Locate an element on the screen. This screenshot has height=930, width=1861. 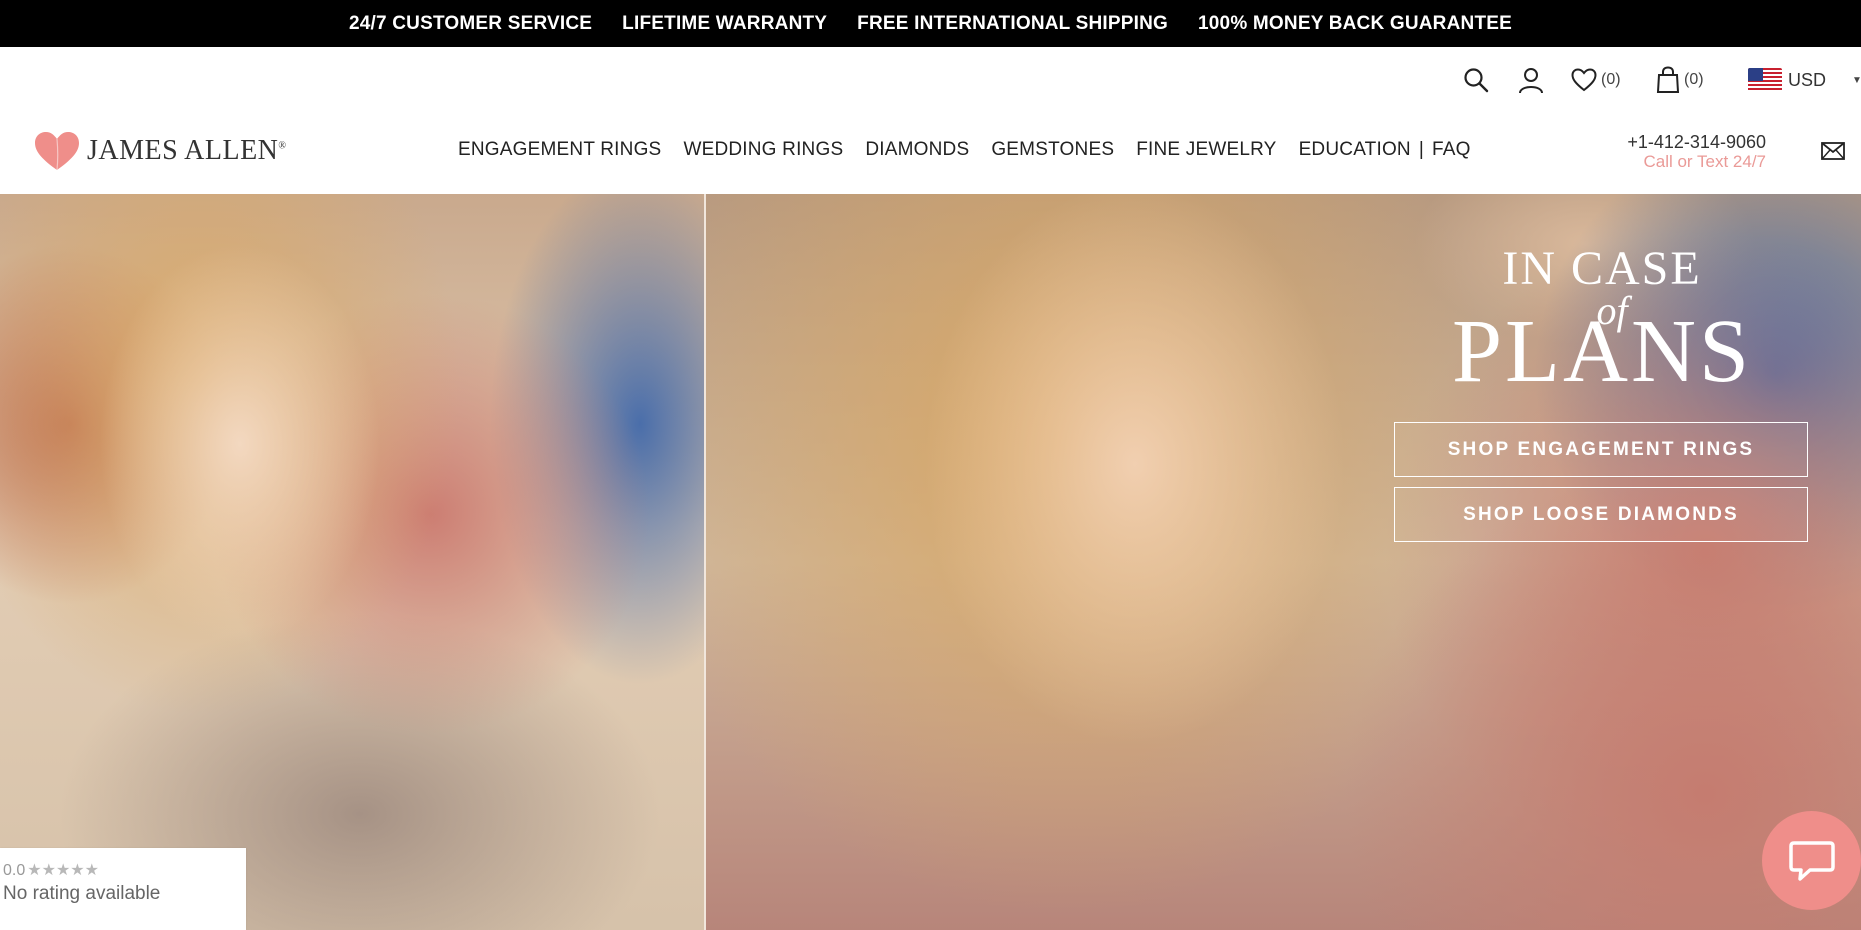
nav-diamonds: DIAMONDS is located at coordinates (917, 150).